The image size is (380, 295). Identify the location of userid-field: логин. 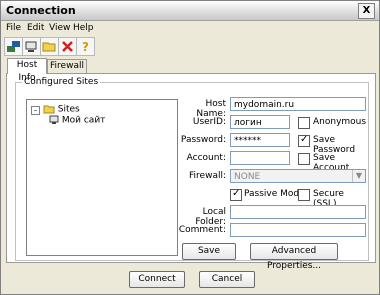
(260, 122).